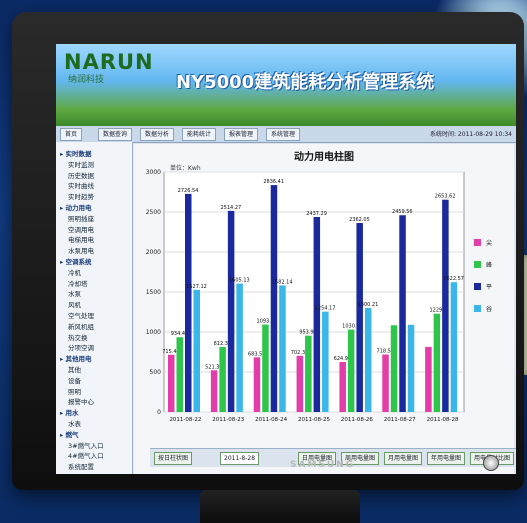  What do you see at coordinates (228, 420) in the screenshot?
I see `x-tick-1: 2011-08-23` at bounding box center [228, 420].